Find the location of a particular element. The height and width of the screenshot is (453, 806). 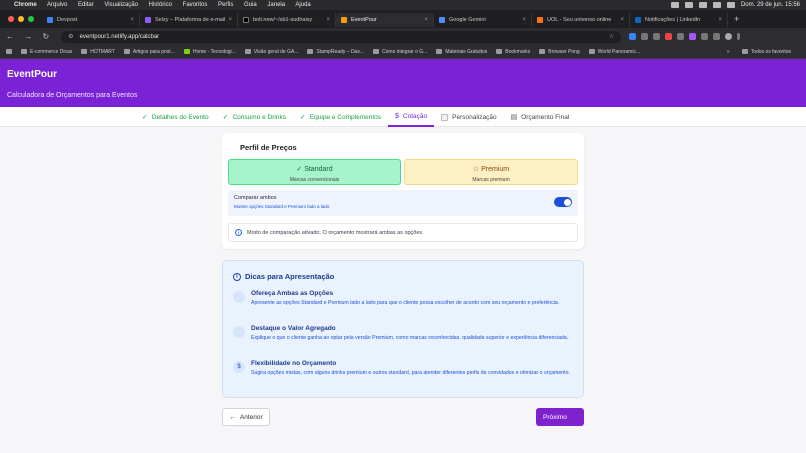

premium-option: ☆ Premium Marcas premium is located at coordinates (491, 172).